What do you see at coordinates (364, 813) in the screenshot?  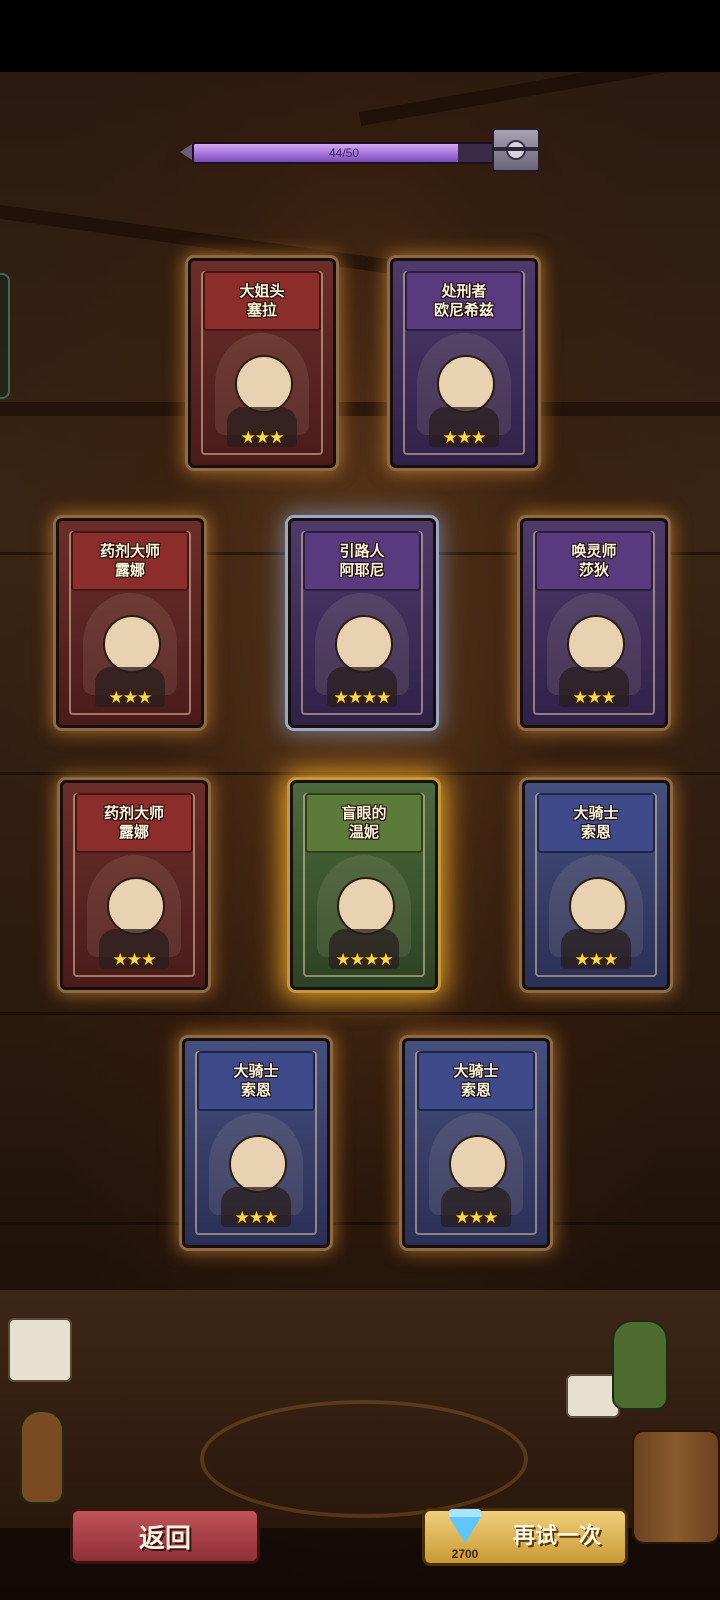 I see `card-title: 盲眼的` at bounding box center [364, 813].